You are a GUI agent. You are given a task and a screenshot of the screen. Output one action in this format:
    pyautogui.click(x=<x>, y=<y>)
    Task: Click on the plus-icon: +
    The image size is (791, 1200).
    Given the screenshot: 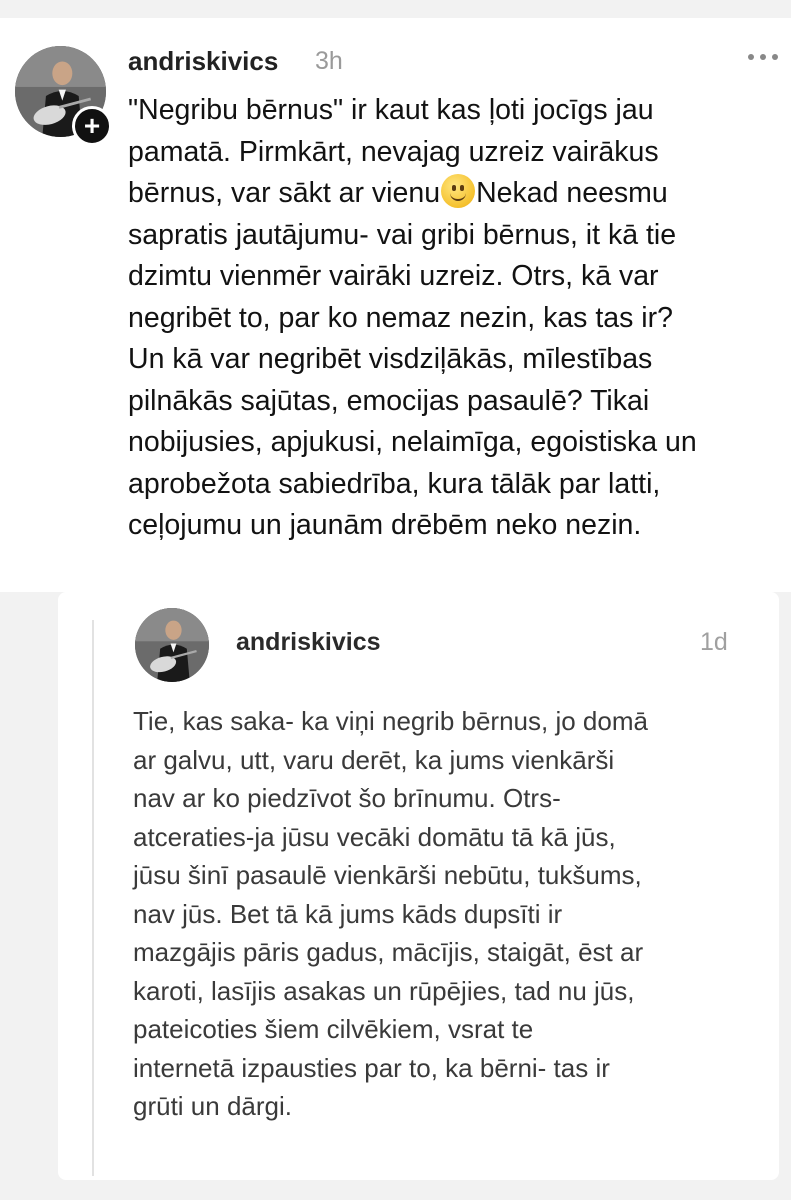 What is the action you would take?
    pyautogui.click(x=92, y=125)
    